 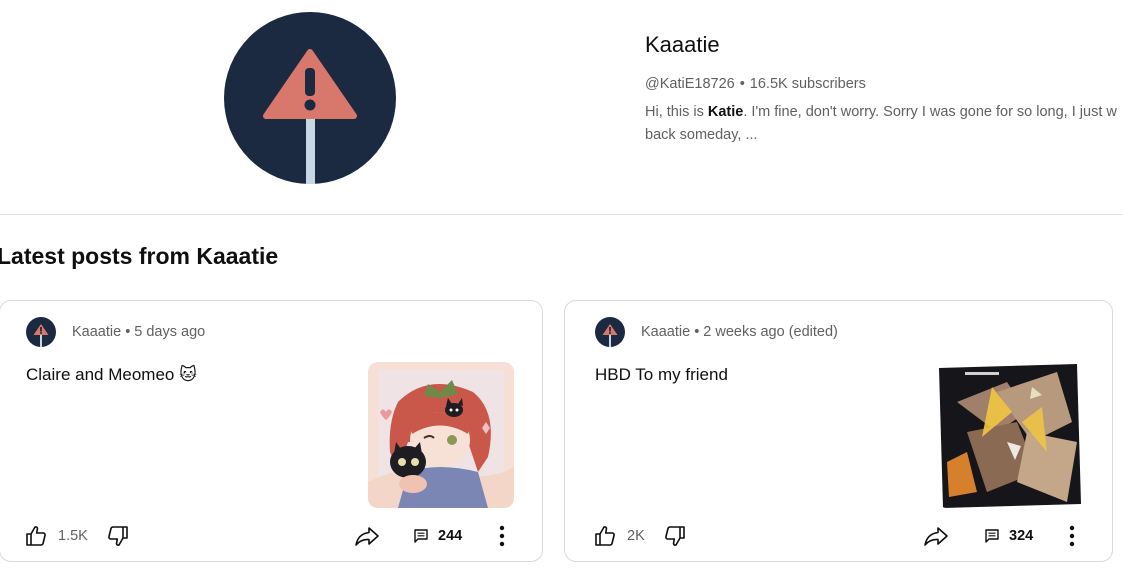 What do you see at coordinates (139, 256) in the screenshot?
I see `section-title: Latest posts from Kaaatie` at bounding box center [139, 256].